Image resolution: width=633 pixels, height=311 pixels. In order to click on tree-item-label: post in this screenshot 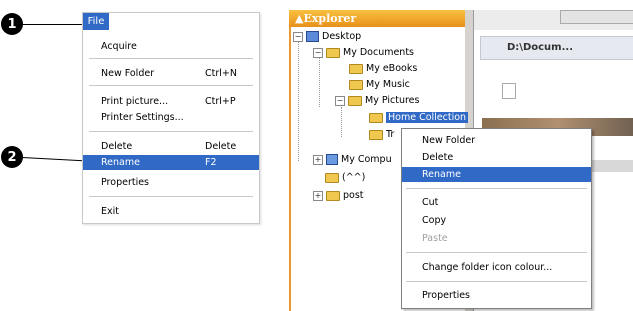, I will do `click(353, 195)`.